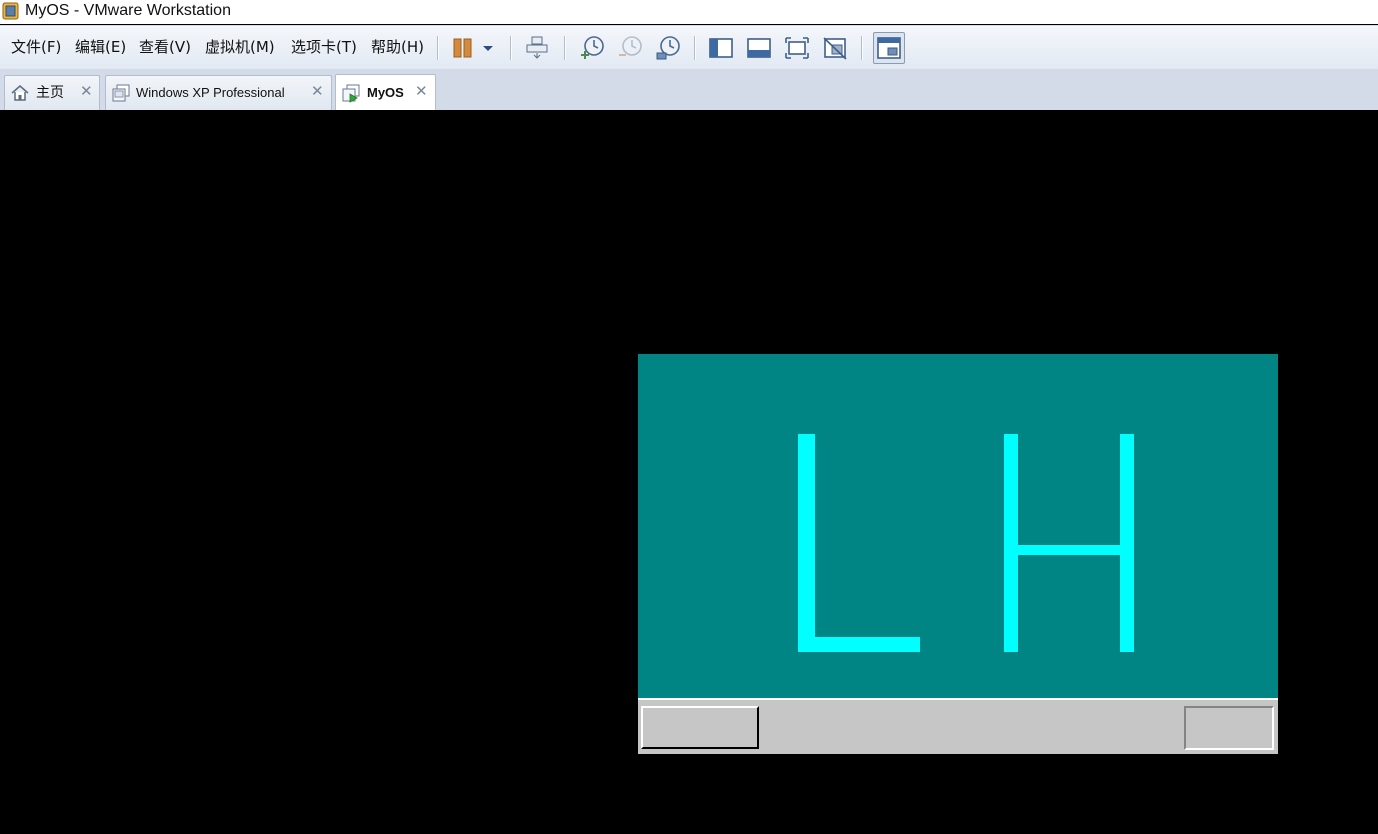  I want to click on vm-icon, so click(121, 93).